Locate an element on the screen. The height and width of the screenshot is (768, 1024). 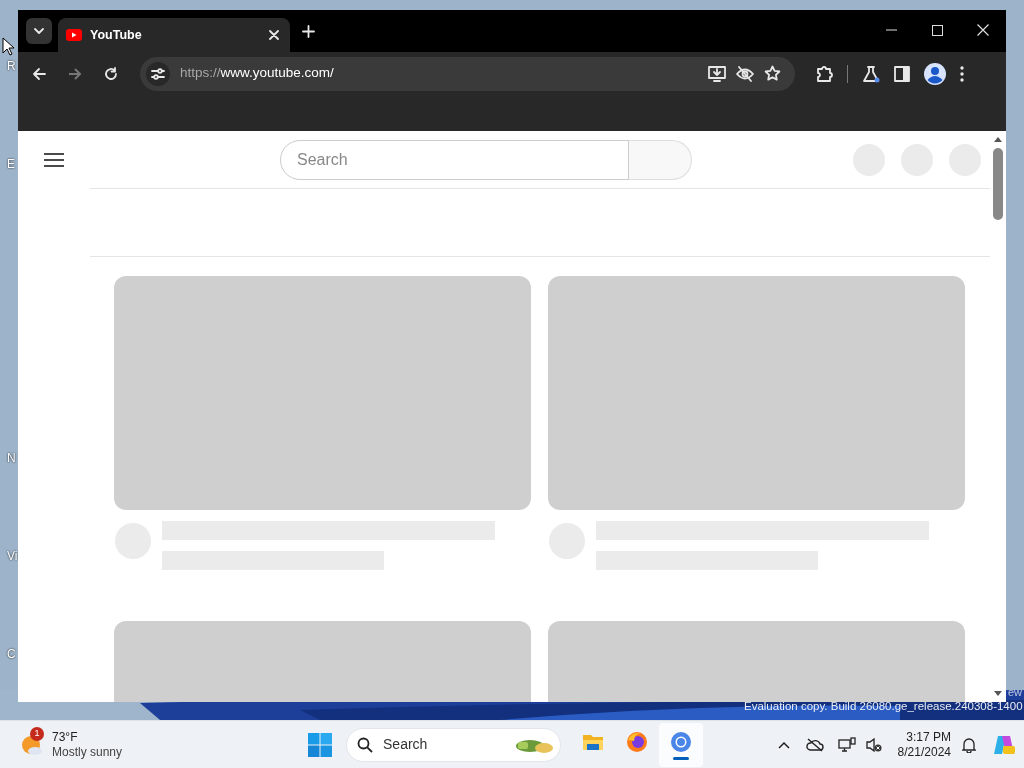
browser-tab: YouTube is located at coordinates (174, 35).